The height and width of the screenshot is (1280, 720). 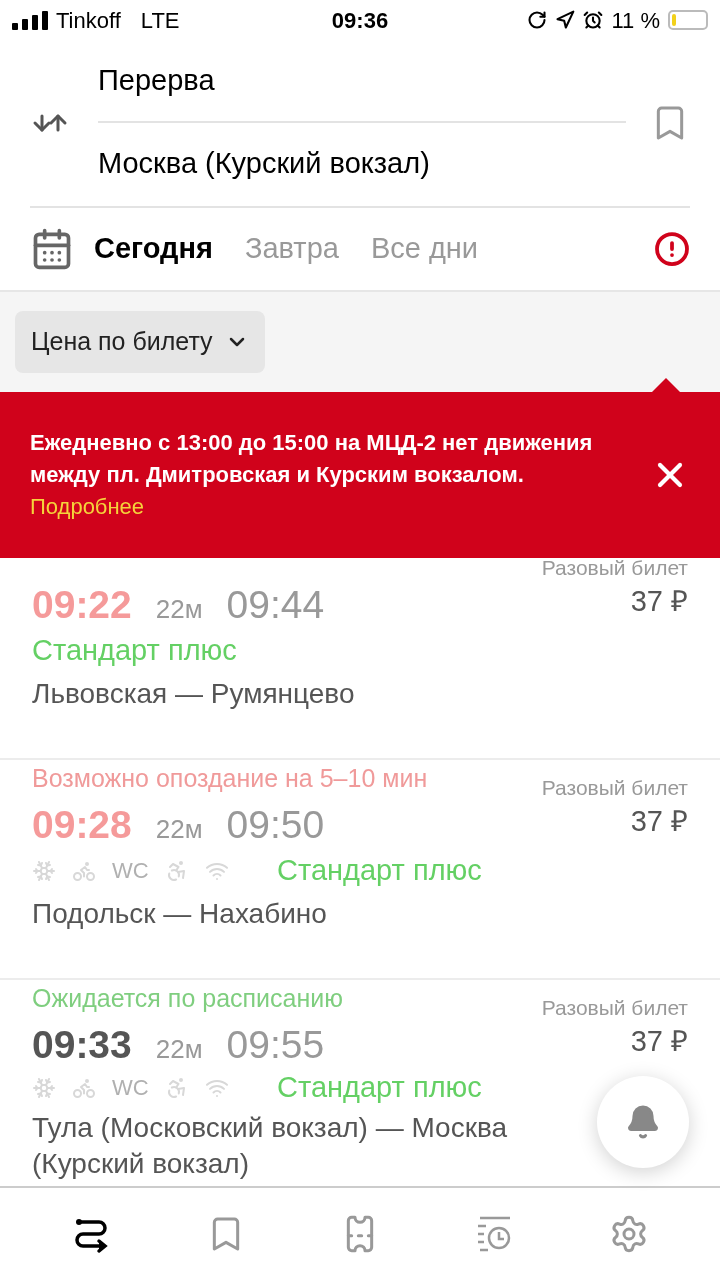 What do you see at coordinates (275, 825) in the screenshot?
I see `arrival-time: 09:50` at bounding box center [275, 825].